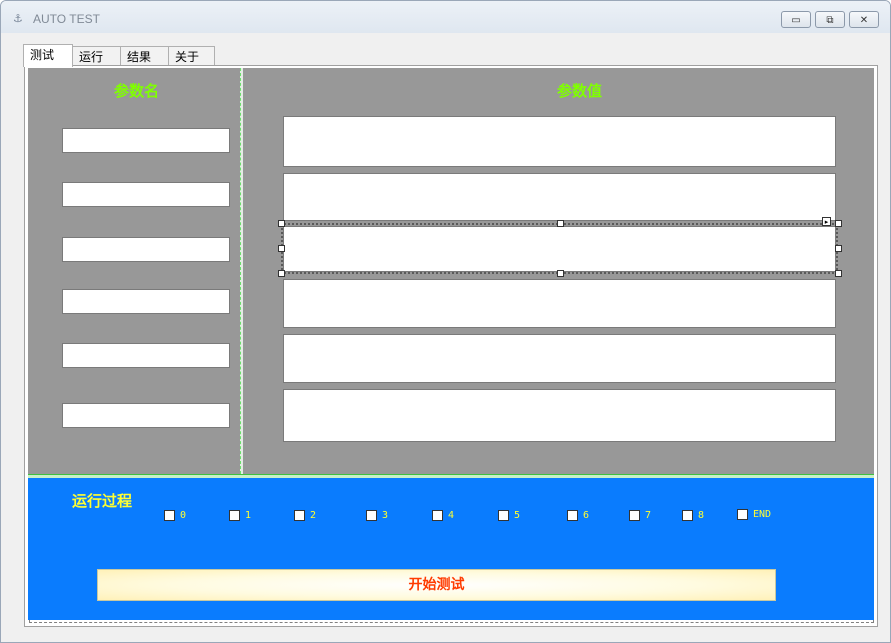  I want to click on tab-results: 结果, so click(144, 56).